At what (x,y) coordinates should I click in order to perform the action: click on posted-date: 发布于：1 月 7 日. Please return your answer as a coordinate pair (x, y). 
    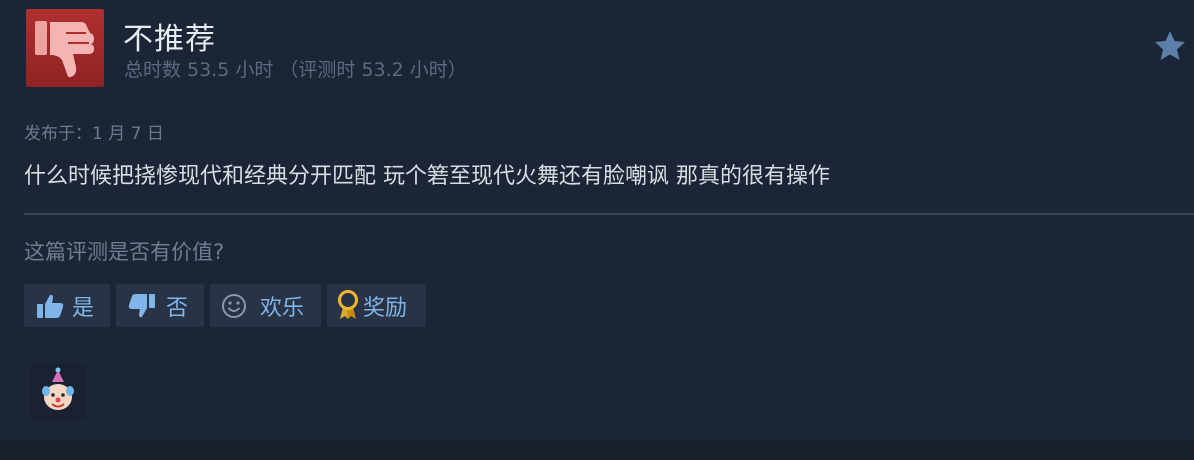
    Looking at the image, I should click on (94, 134).